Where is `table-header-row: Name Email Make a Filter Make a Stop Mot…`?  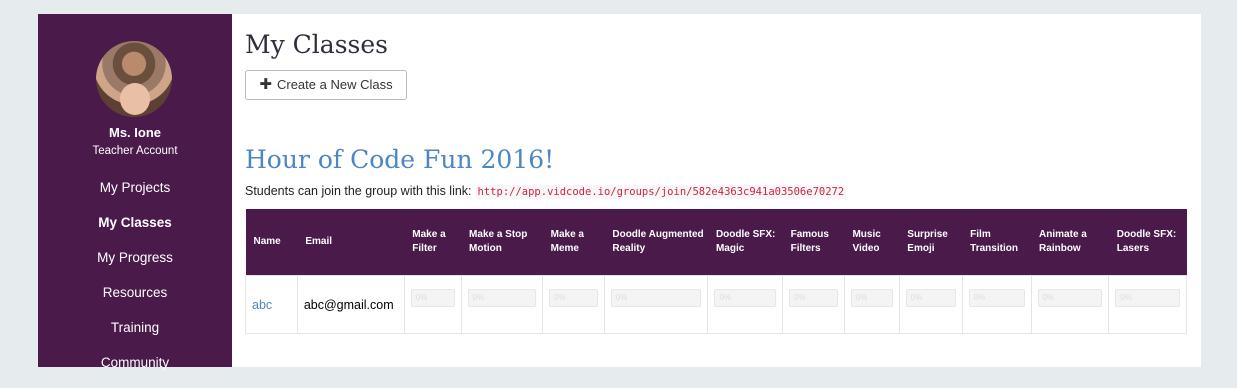 table-header-row: Name Email Make a Filter Make a Stop Mot… is located at coordinates (716, 242).